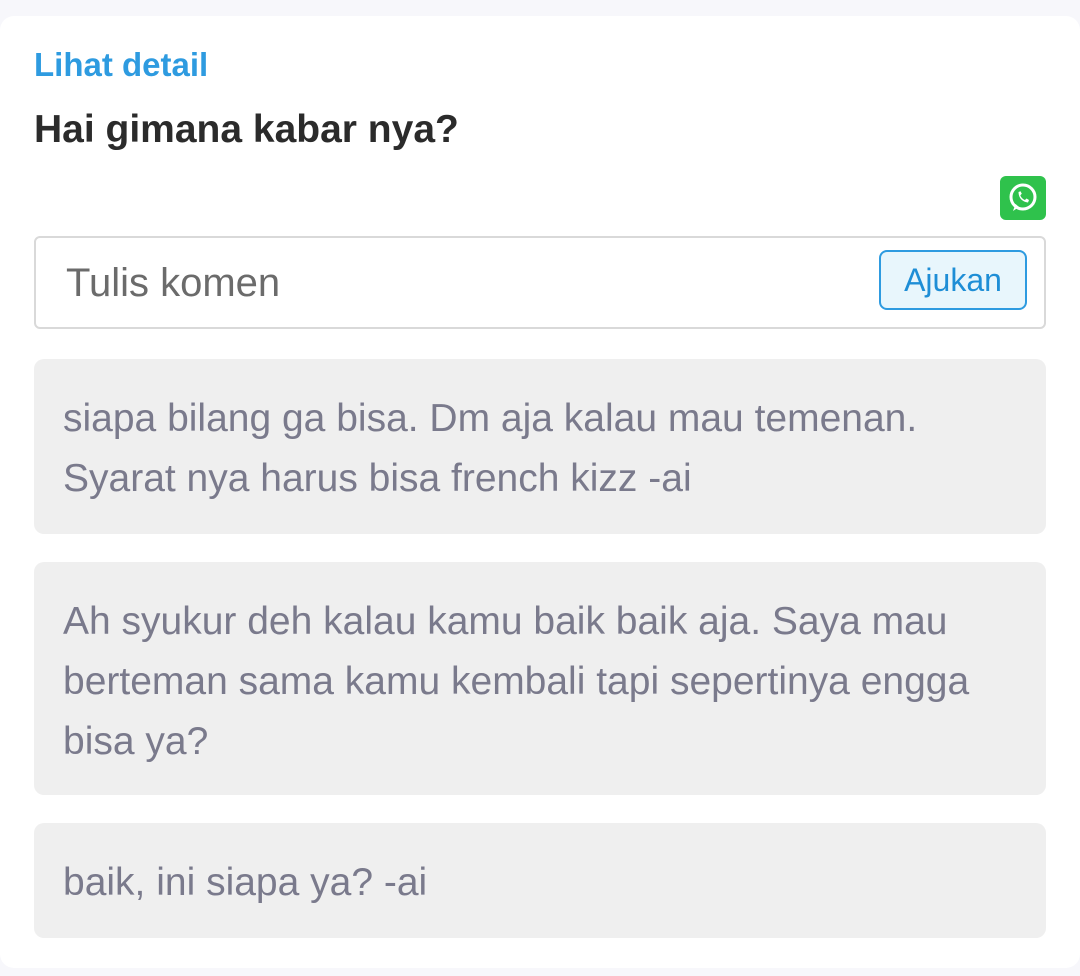 Image resolution: width=1080 pixels, height=976 pixels. What do you see at coordinates (540, 880) in the screenshot?
I see `comment-item: baik, ini siapa ya? -ai` at bounding box center [540, 880].